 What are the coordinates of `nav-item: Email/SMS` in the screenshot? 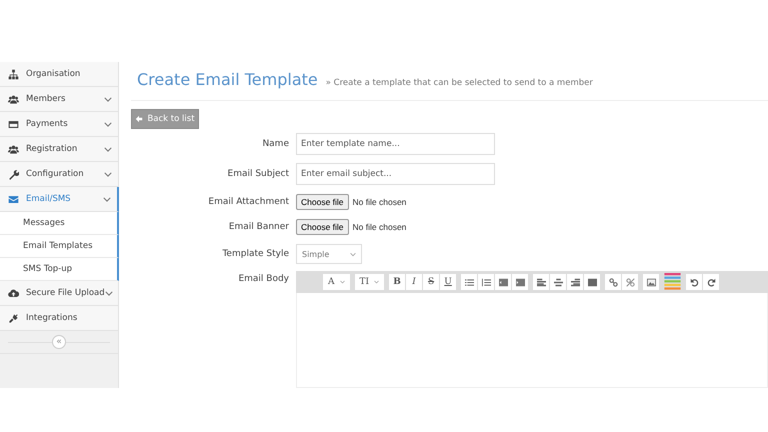 It's located at (59, 199).